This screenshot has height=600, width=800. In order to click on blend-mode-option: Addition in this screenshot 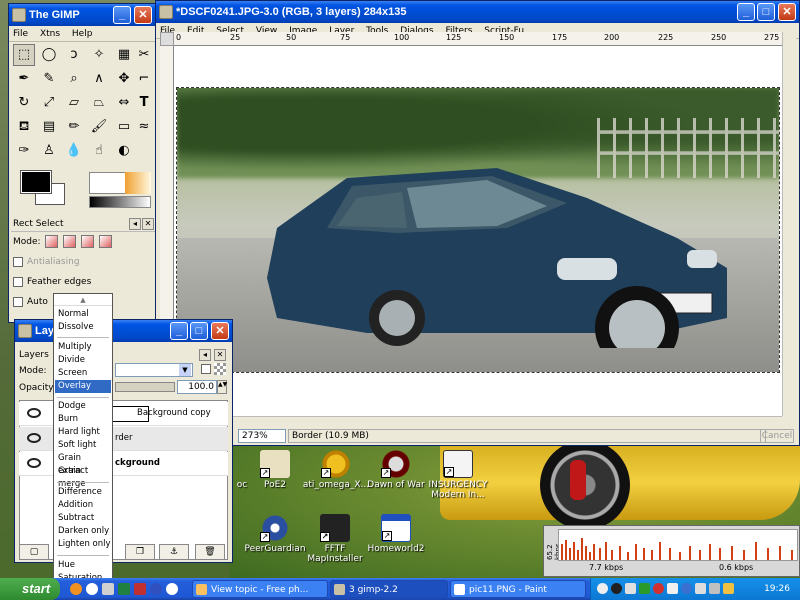, I will do `click(83, 505)`.